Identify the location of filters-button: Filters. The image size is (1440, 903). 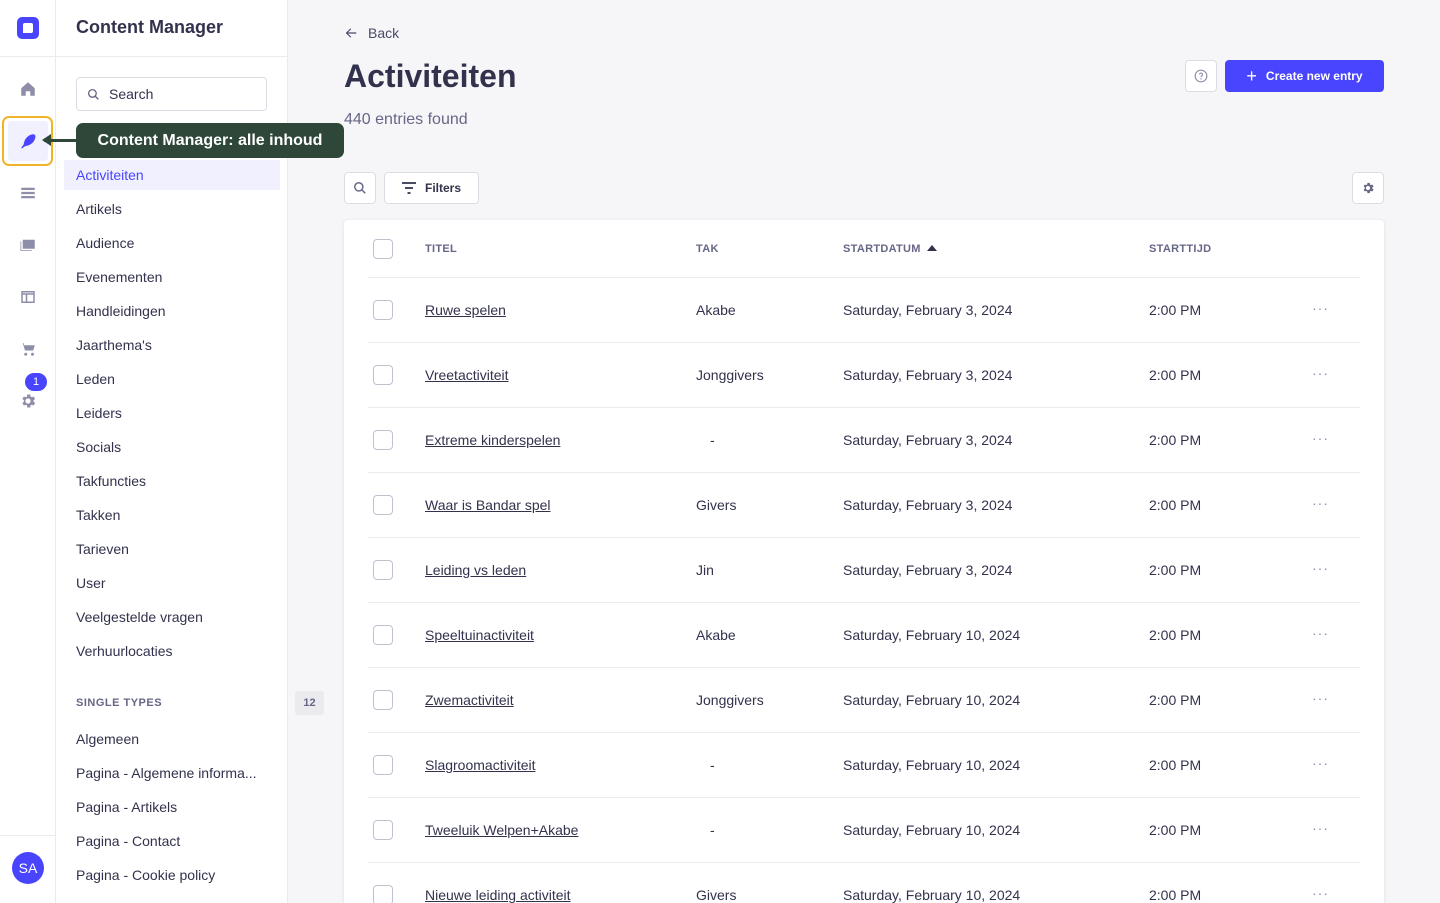
(431, 188).